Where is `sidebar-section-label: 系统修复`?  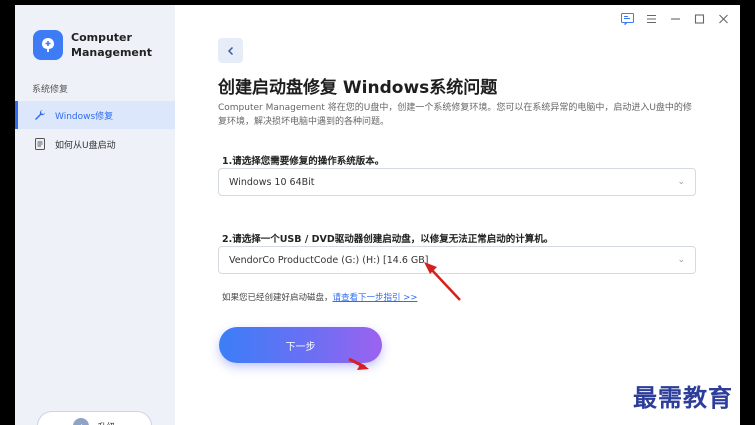 sidebar-section-label: 系统修复 is located at coordinates (50, 90).